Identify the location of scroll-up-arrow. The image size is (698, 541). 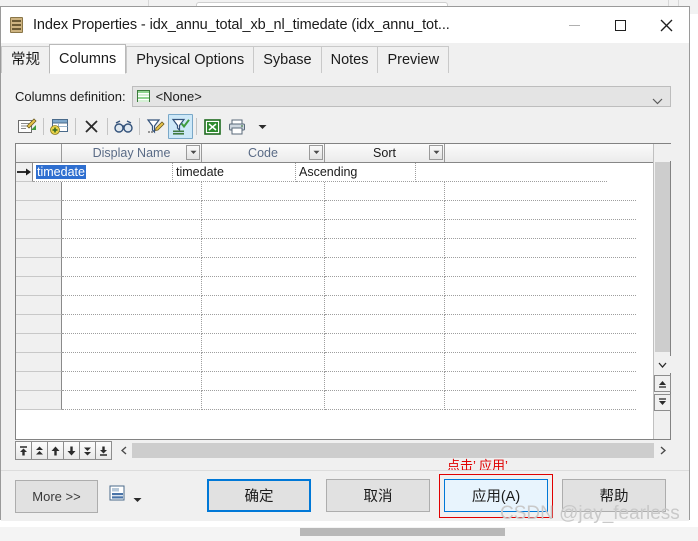
(662, 152).